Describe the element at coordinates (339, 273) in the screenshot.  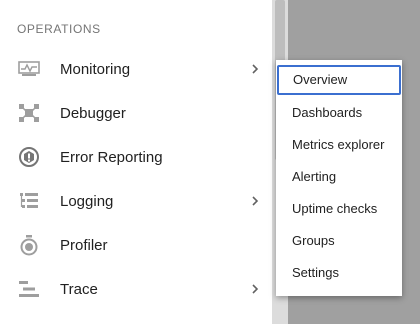
I see `submenu-item-settings: Settings` at that location.